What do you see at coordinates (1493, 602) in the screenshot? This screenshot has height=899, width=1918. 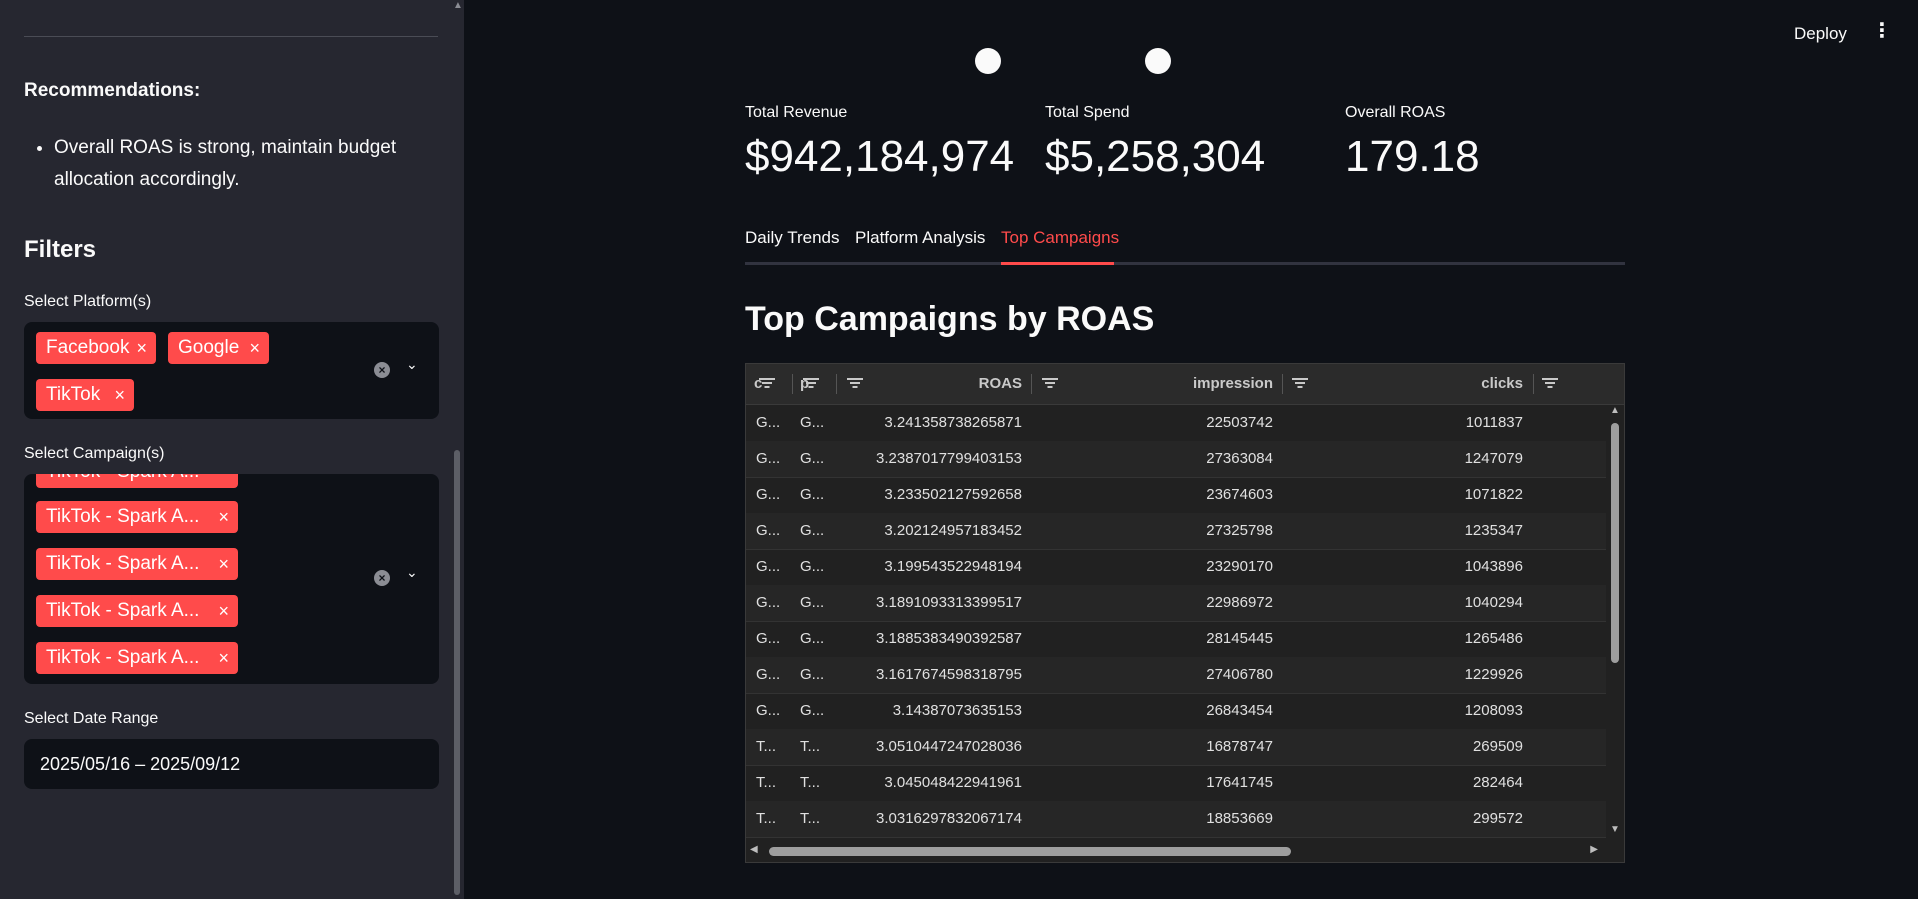 I see `cell-clicks: 1040294` at bounding box center [1493, 602].